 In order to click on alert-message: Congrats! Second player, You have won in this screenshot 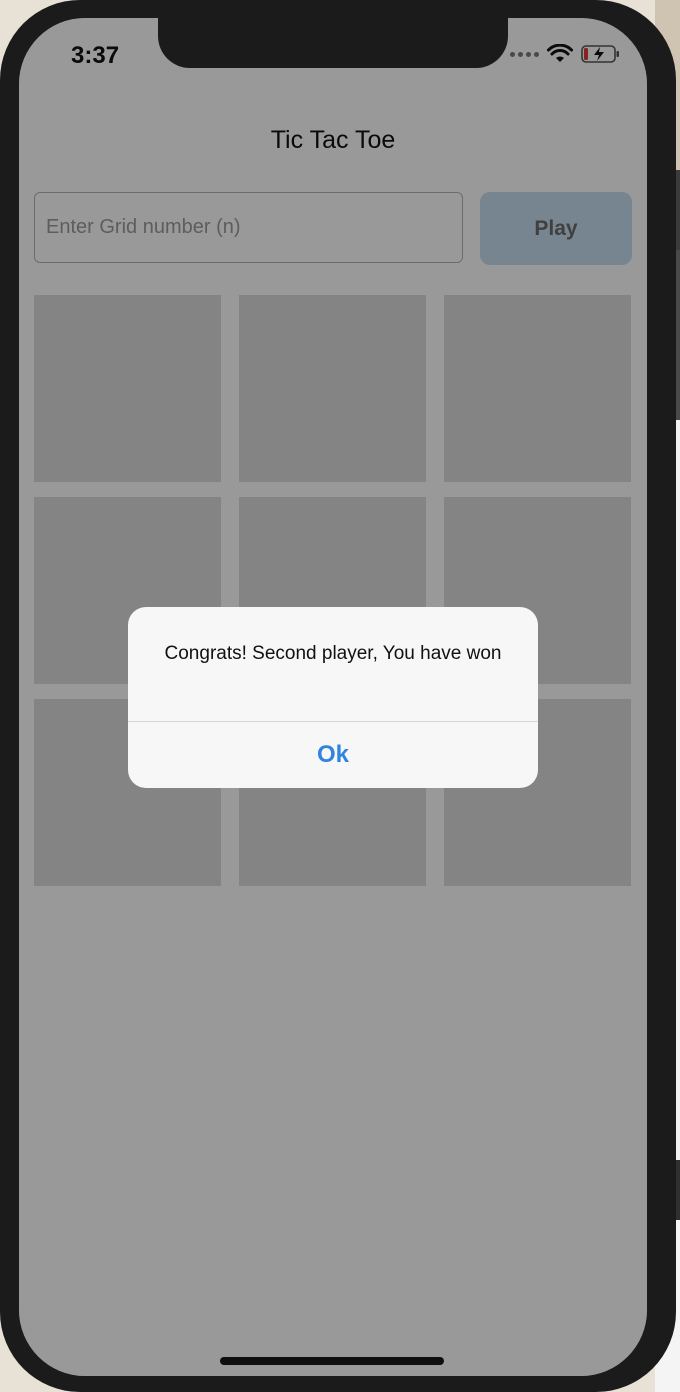, I will do `click(333, 653)`.